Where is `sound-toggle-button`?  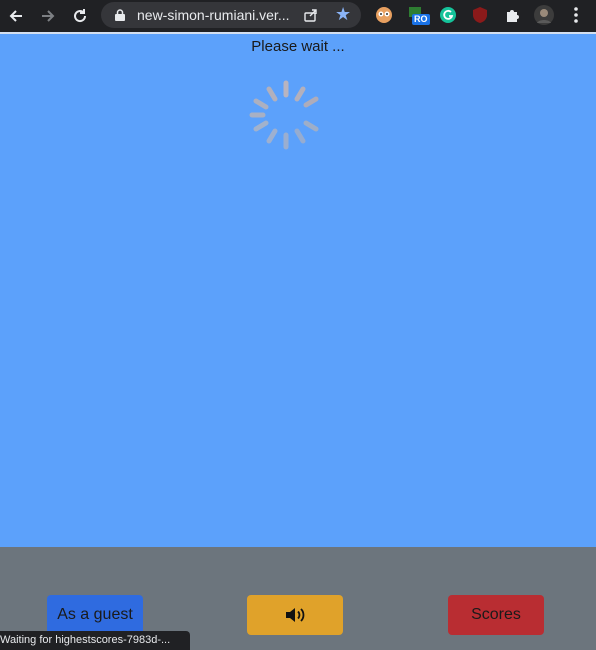 sound-toggle-button is located at coordinates (295, 615).